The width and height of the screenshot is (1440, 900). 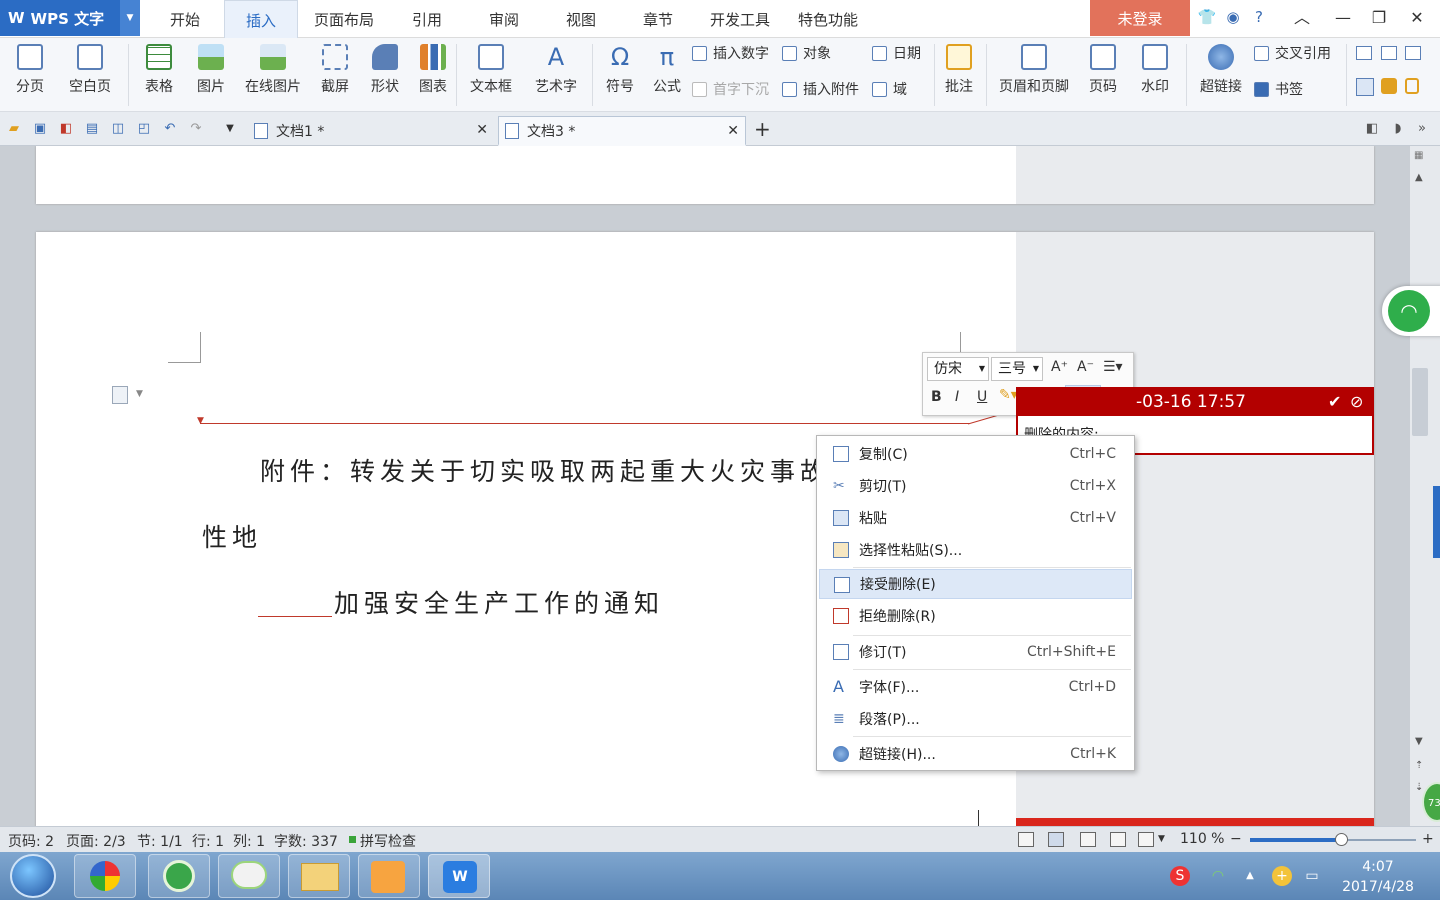 What do you see at coordinates (1411, 311) in the screenshot?
I see `wifi-widget: ◠` at bounding box center [1411, 311].